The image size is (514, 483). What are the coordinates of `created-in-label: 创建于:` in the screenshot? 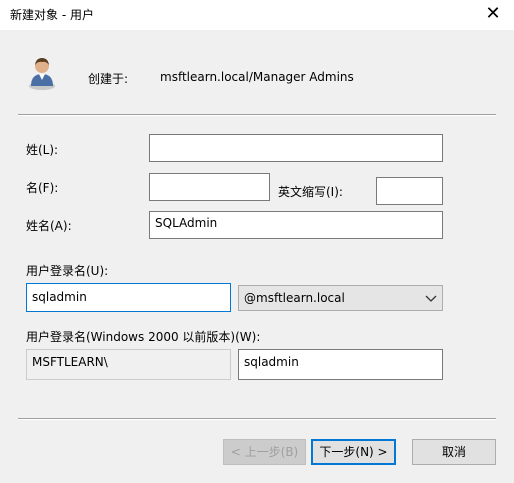 It's located at (108, 79).